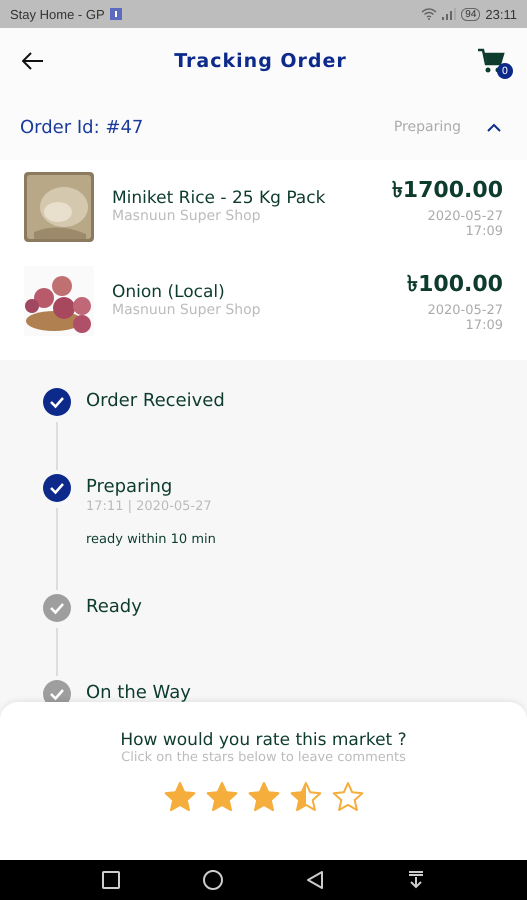  Describe the element at coordinates (315, 880) in the screenshot. I see `back-icon` at that location.